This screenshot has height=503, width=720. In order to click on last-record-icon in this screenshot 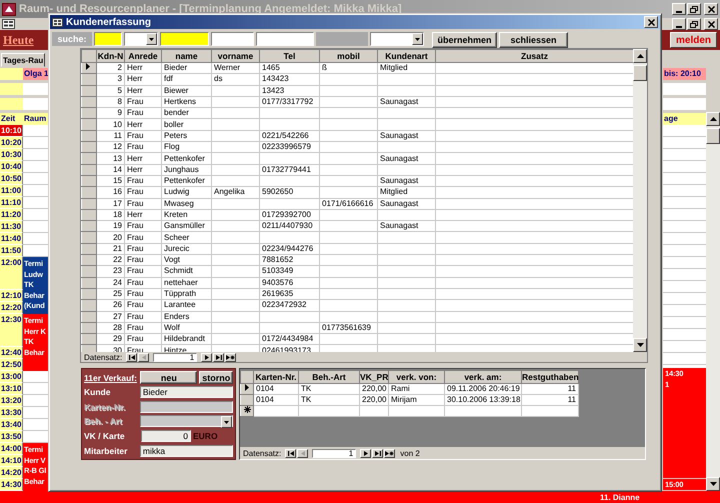, I will do `click(377, 453)`.